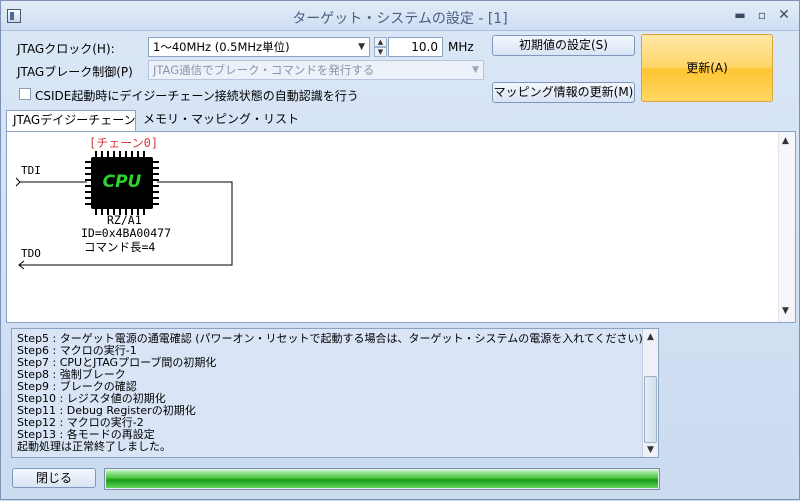  Describe the element at coordinates (650, 409) in the screenshot. I see `scroll-thumb` at that location.